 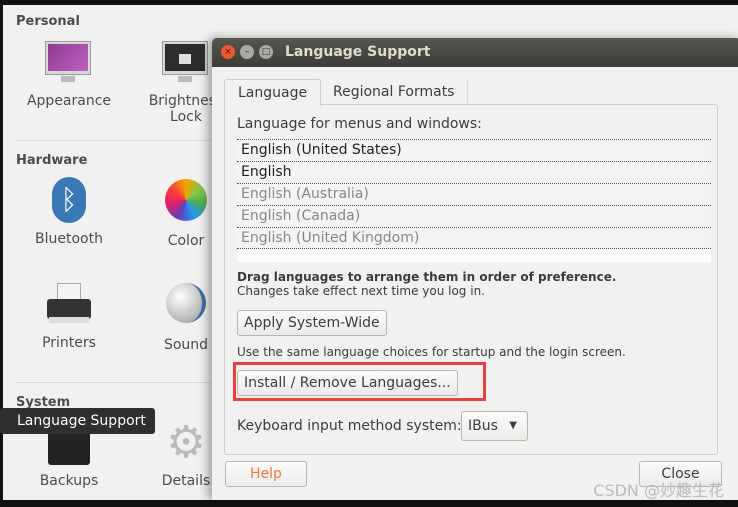 I want to click on settings-item-printers: Printers, so click(x=69, y=316).